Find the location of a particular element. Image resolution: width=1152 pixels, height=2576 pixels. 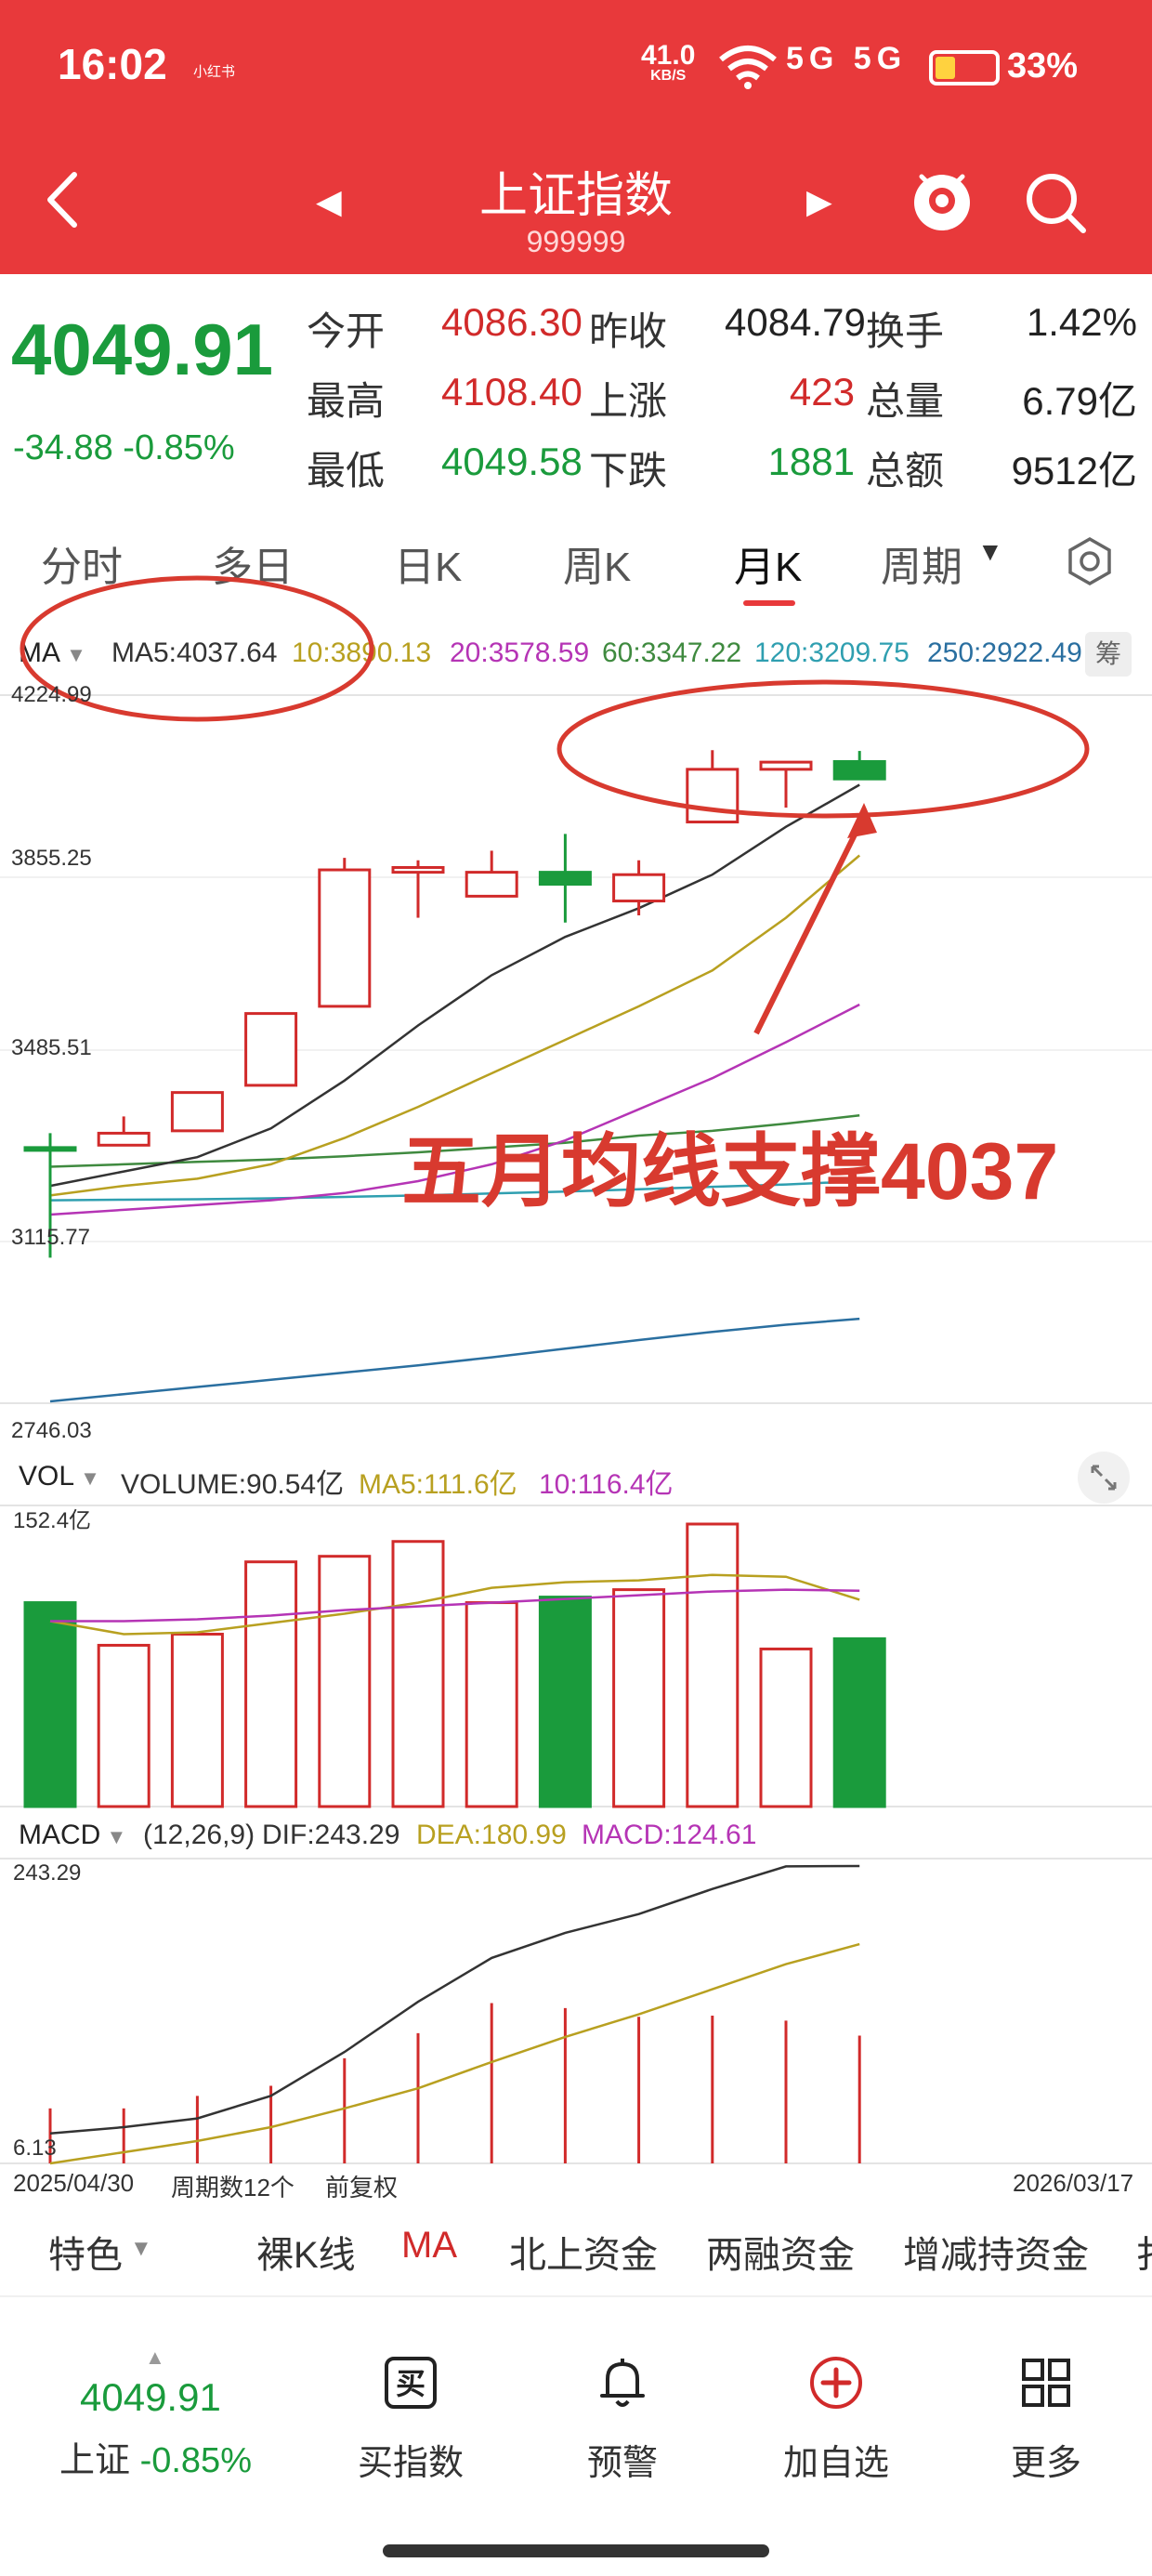

vol-ma5-value: MA5:111.6亿 is located at coordinates (438, 1484).